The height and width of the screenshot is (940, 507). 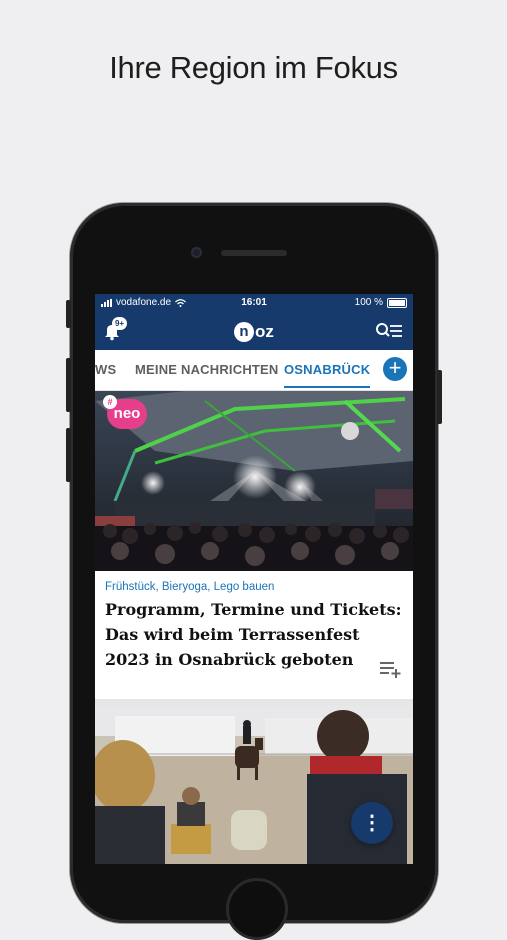 What do you see at coordinates (368, 302) in the screenshot?
I see `battery-percent: 100 %` at bounding box center [368, 302].